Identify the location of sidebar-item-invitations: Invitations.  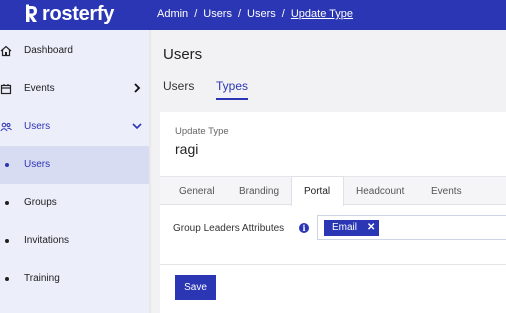
(74, 241).